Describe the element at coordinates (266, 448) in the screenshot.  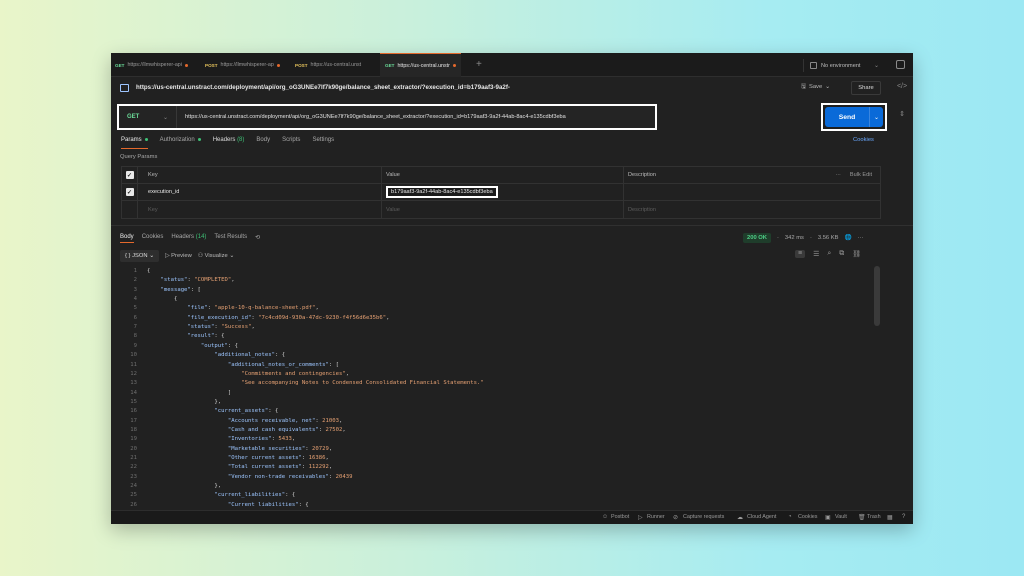
I see `code-token: "Marketable securities"` at that location.